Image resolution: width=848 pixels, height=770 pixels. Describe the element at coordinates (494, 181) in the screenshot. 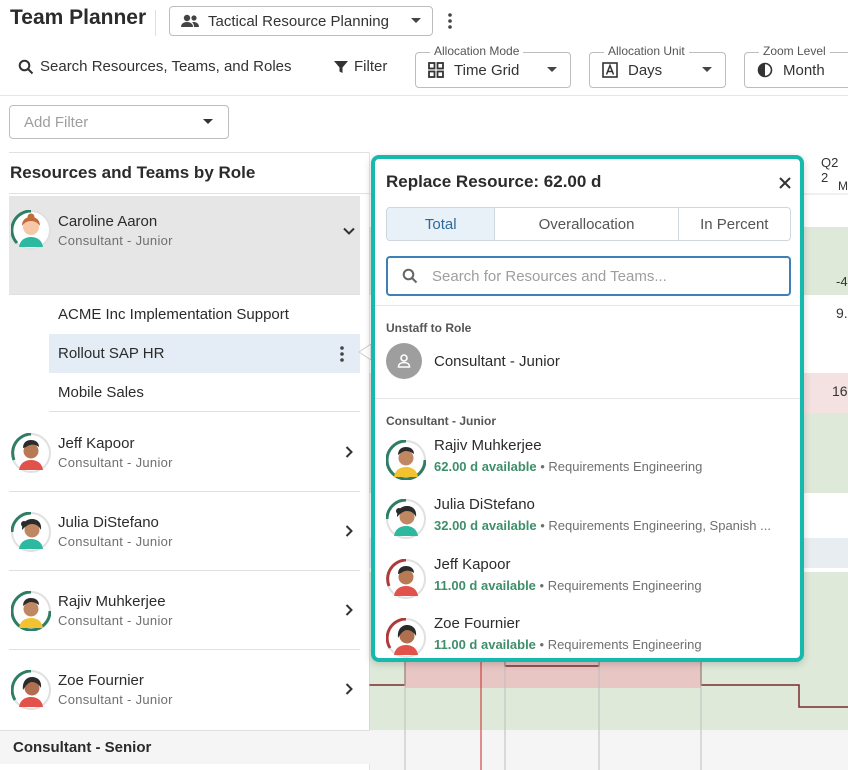

I see `popover-title: Replace Resource: 62.00 d` at that location.